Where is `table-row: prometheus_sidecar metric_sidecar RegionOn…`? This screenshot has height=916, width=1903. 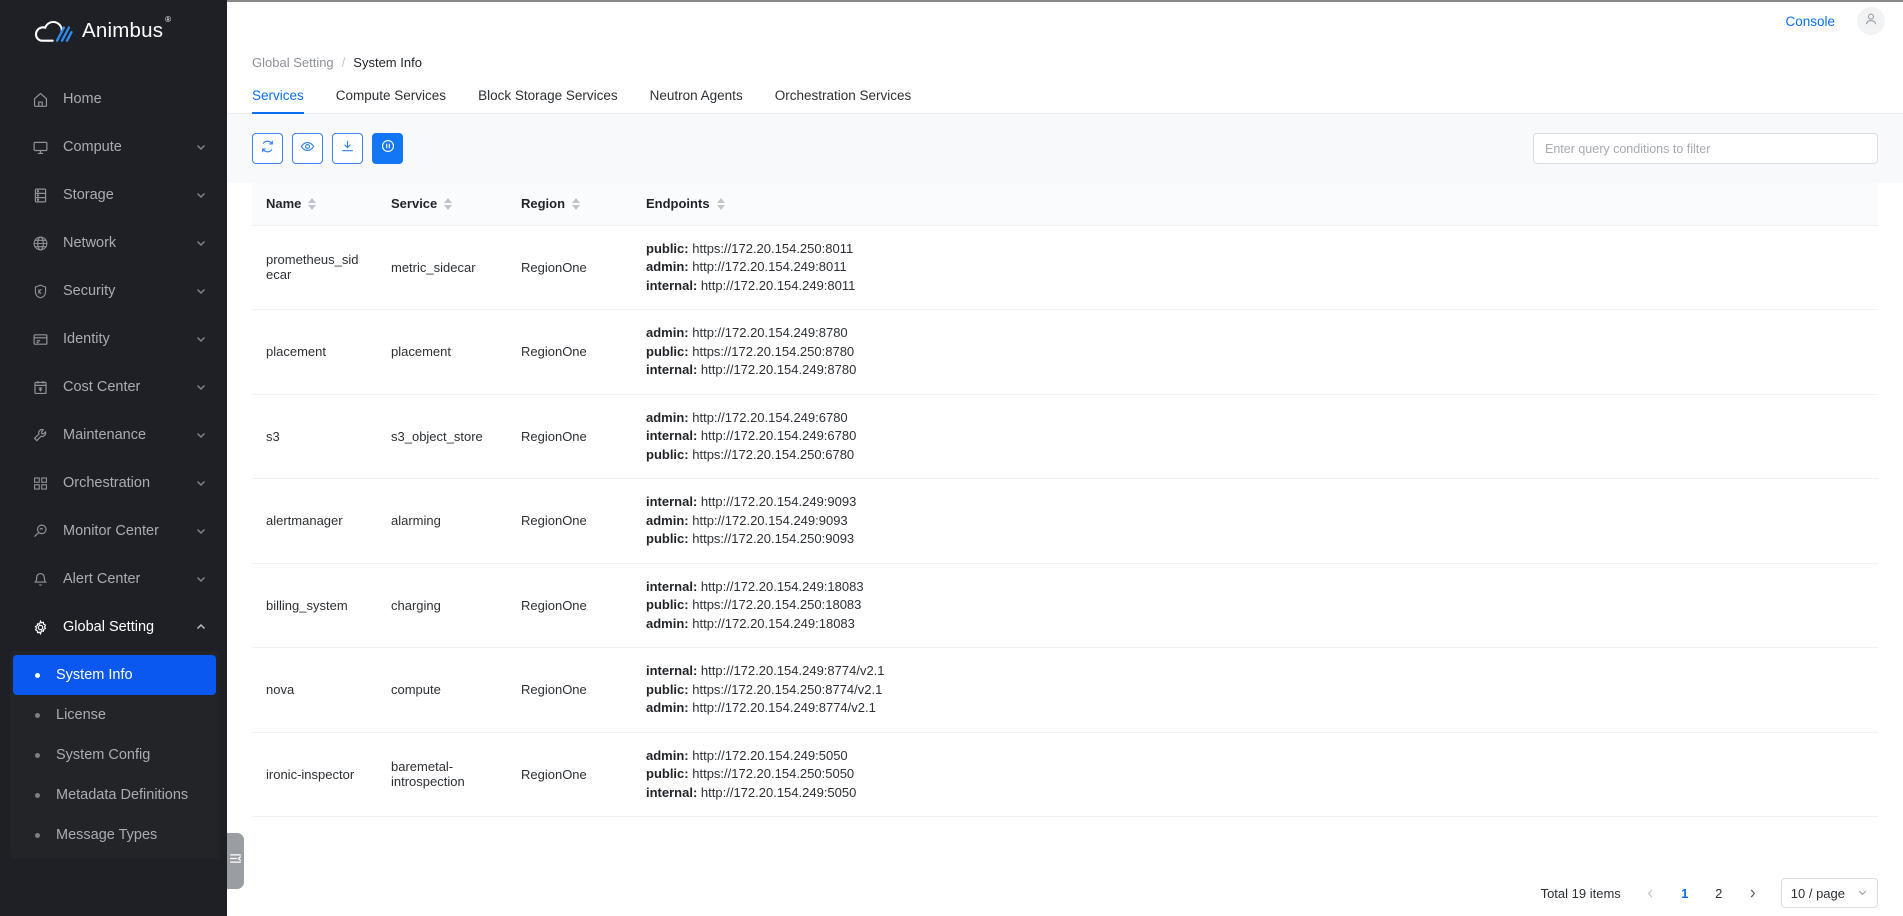
table-row: prometheus_sidecar metric_sidecar RegionOn… is located at coordinates (1065, 267).